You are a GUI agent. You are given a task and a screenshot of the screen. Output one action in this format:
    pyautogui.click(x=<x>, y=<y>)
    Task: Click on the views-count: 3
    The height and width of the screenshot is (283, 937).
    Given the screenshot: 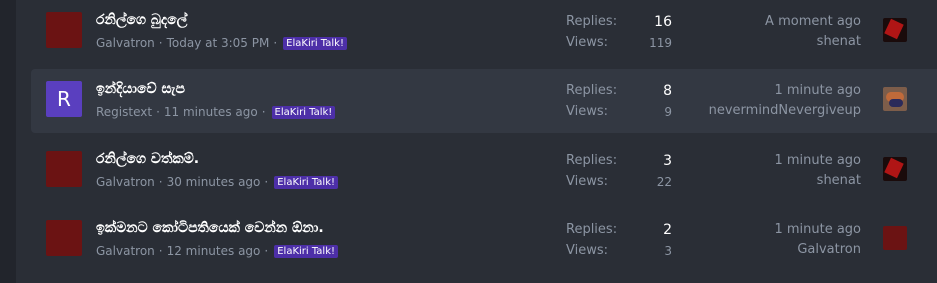 What is the action you would take?
    pyautogui.click(x=668, y=251)
    